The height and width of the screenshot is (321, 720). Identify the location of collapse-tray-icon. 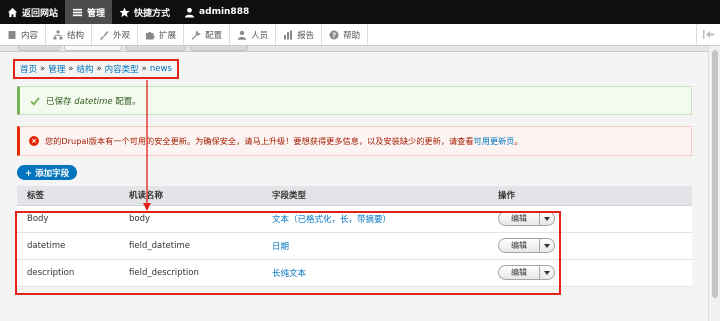
(708, 34).